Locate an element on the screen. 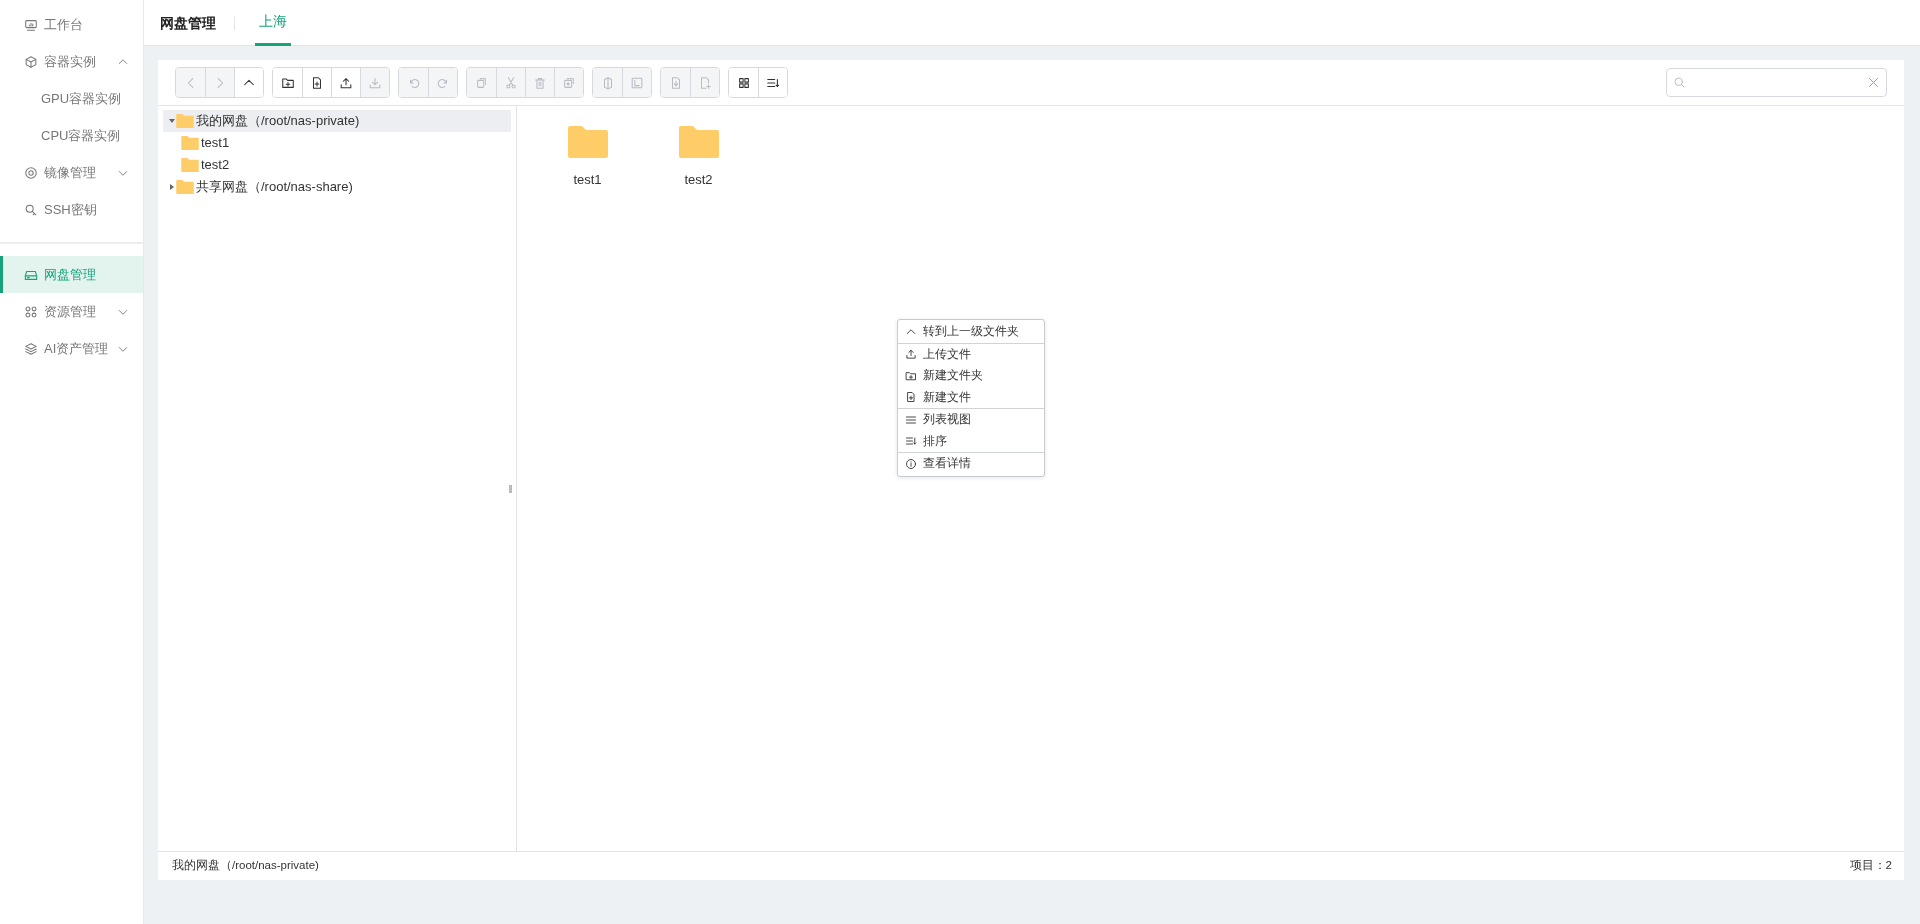  sidebar-item: SSH密钥 is located at coordinates (71, 209).